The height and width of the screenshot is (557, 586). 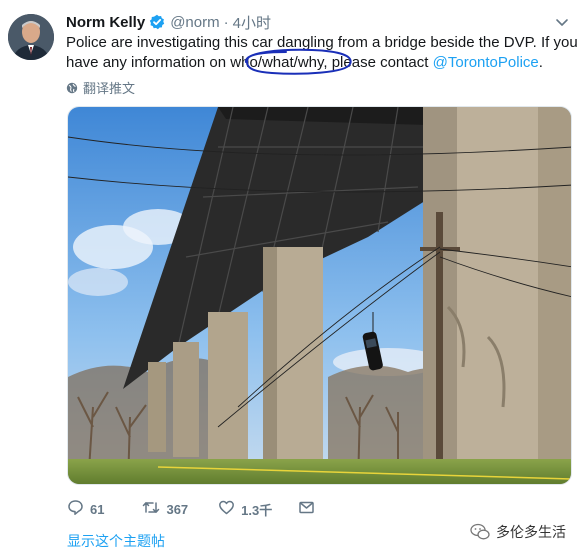 I want to click on direct-message-button, so click(x=306, y=509).